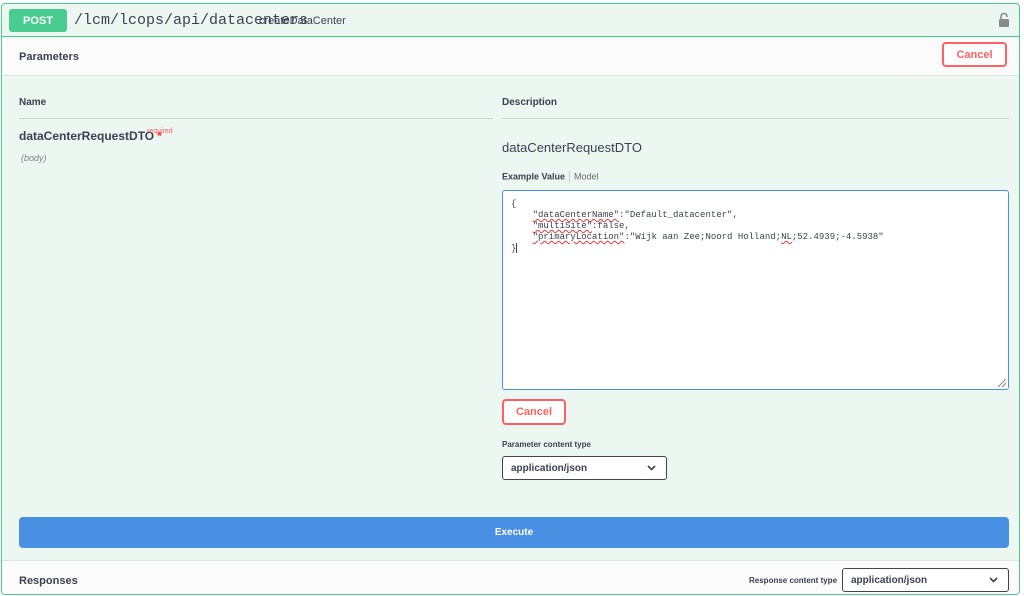 The height and width of the screenshot is (596, 1024). Describe the element at coordinates (530, 102) in the screenshot. I see `column-header-description: Description` at that location.